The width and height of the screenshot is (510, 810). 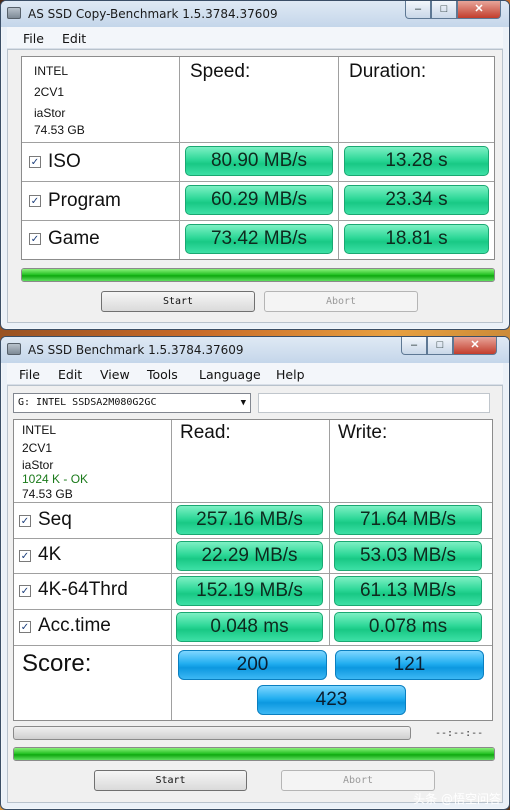 I want to click on 4k-64thrd-checkbox: ✓, so click(x=25, y=591).